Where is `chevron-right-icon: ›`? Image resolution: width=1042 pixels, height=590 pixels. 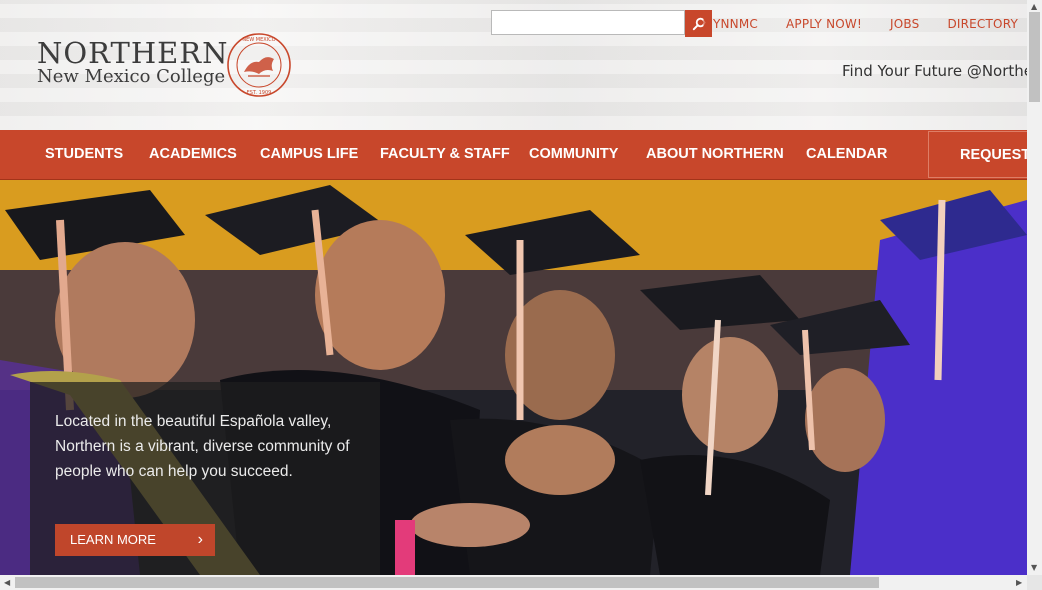
chevron-right-icon: › is located at coordinates (200, 539).